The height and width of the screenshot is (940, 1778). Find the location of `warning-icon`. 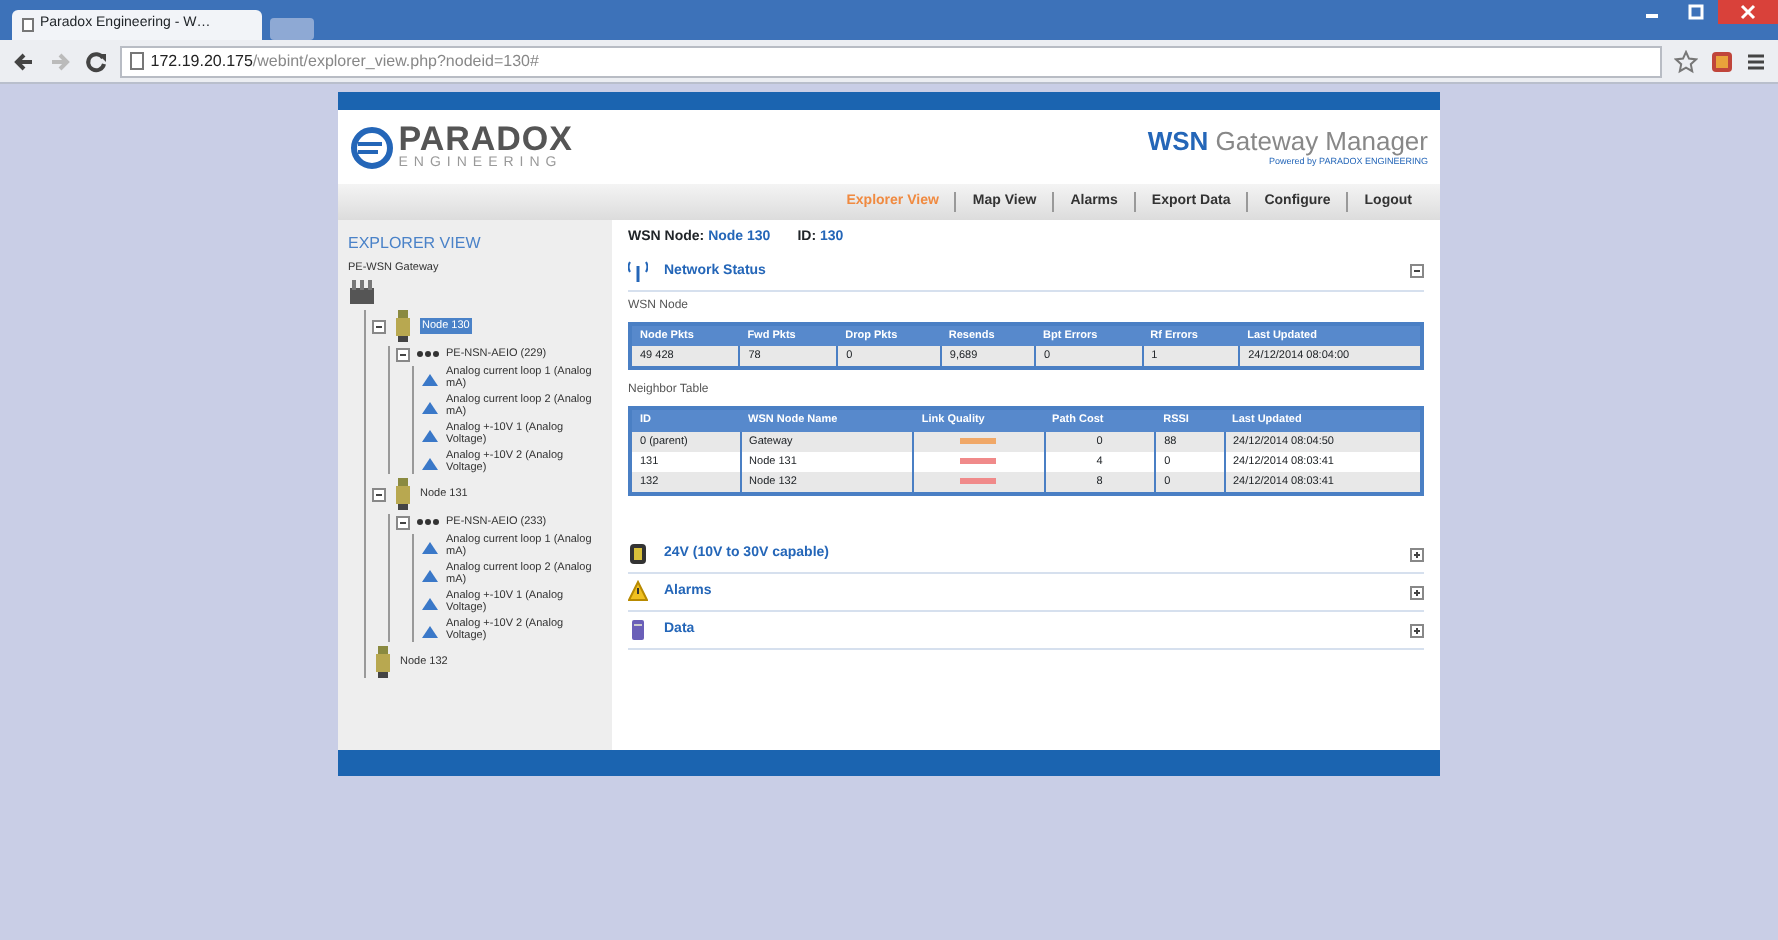

warning-icon is located at coordinates (638, 592).